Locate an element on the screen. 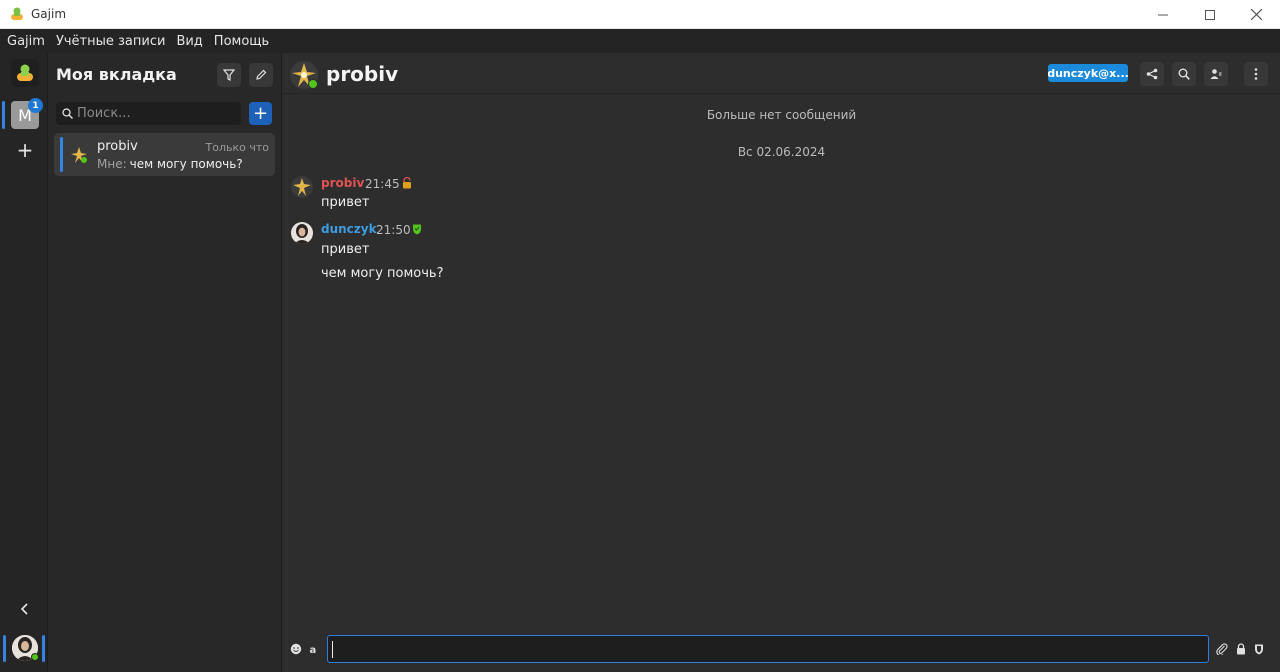  account-avatar-button is located at coordinates (24, 648).